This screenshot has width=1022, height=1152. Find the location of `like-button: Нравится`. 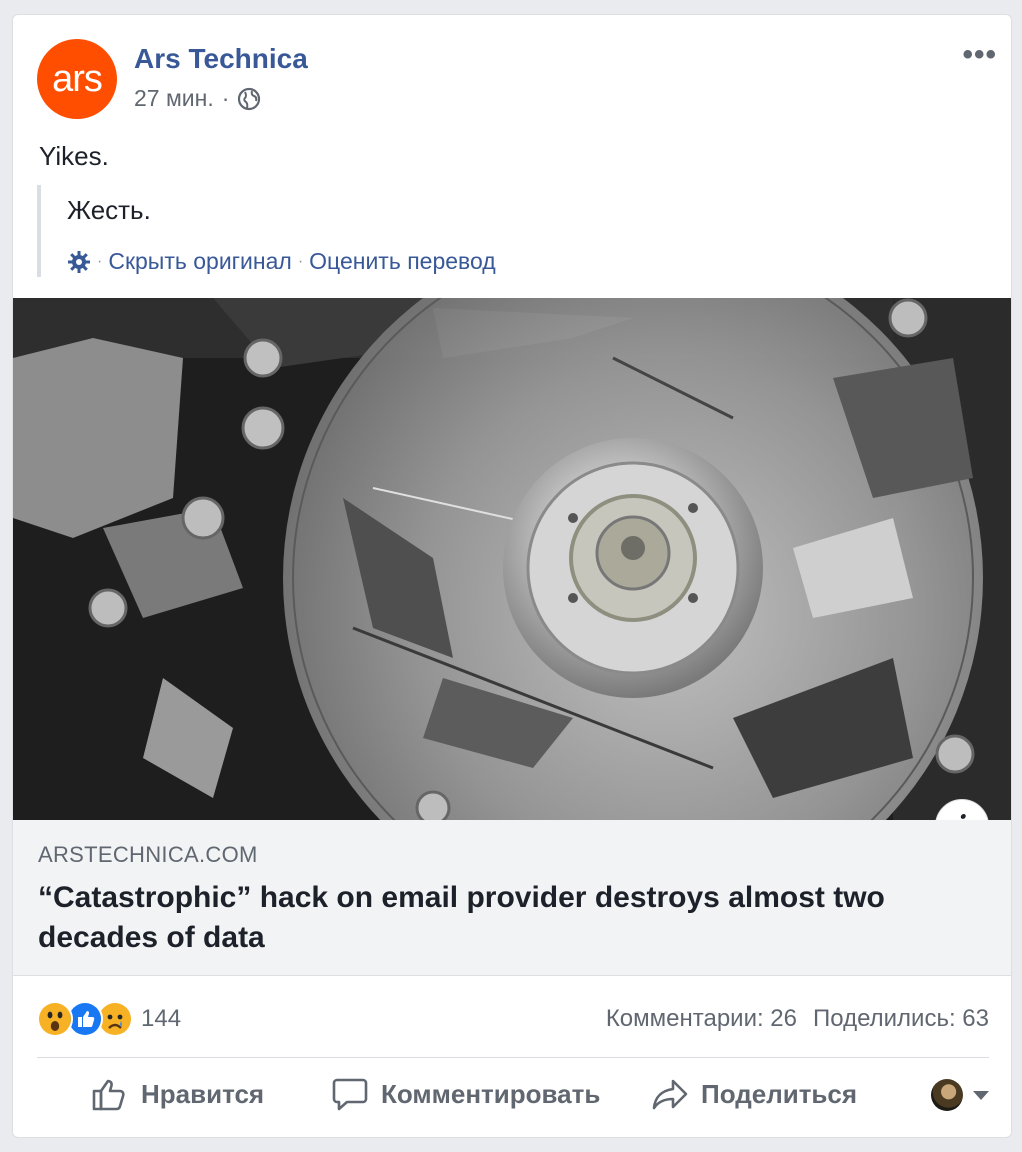

like-button: Нравится is located at coordinates (177, 1094).